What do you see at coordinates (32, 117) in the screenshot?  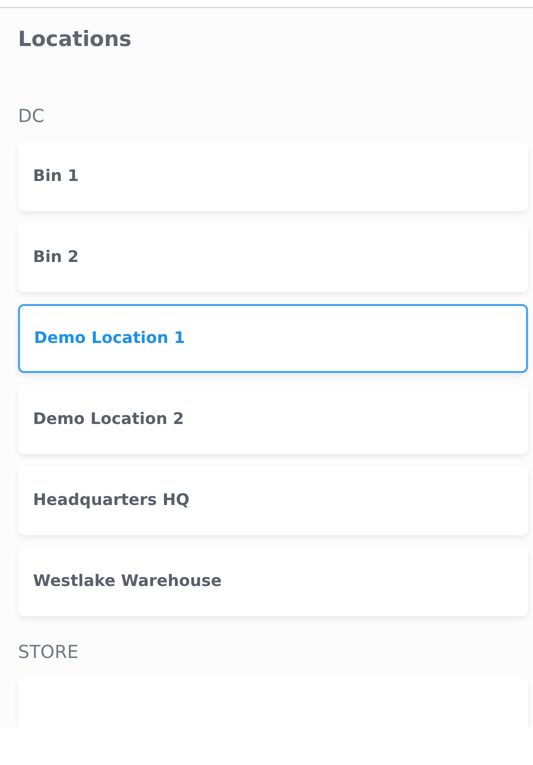 I see `group-heading: DC` at bounding box center [32, 117].